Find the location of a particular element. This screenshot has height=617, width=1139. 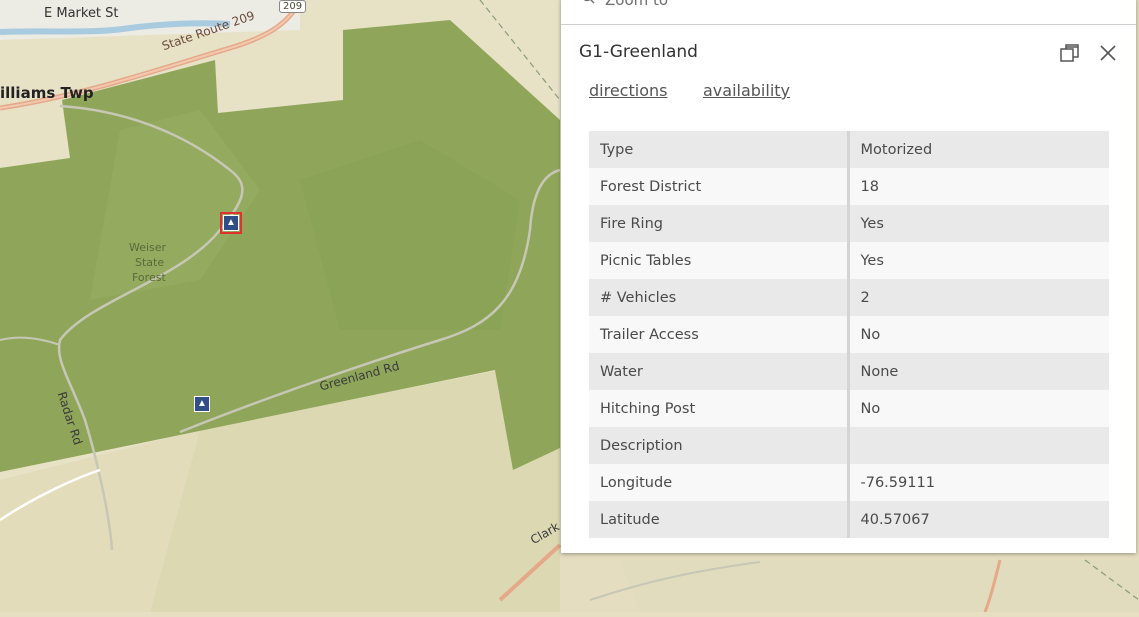

attribute-key: Longitude is located at coordinates (719, 482).